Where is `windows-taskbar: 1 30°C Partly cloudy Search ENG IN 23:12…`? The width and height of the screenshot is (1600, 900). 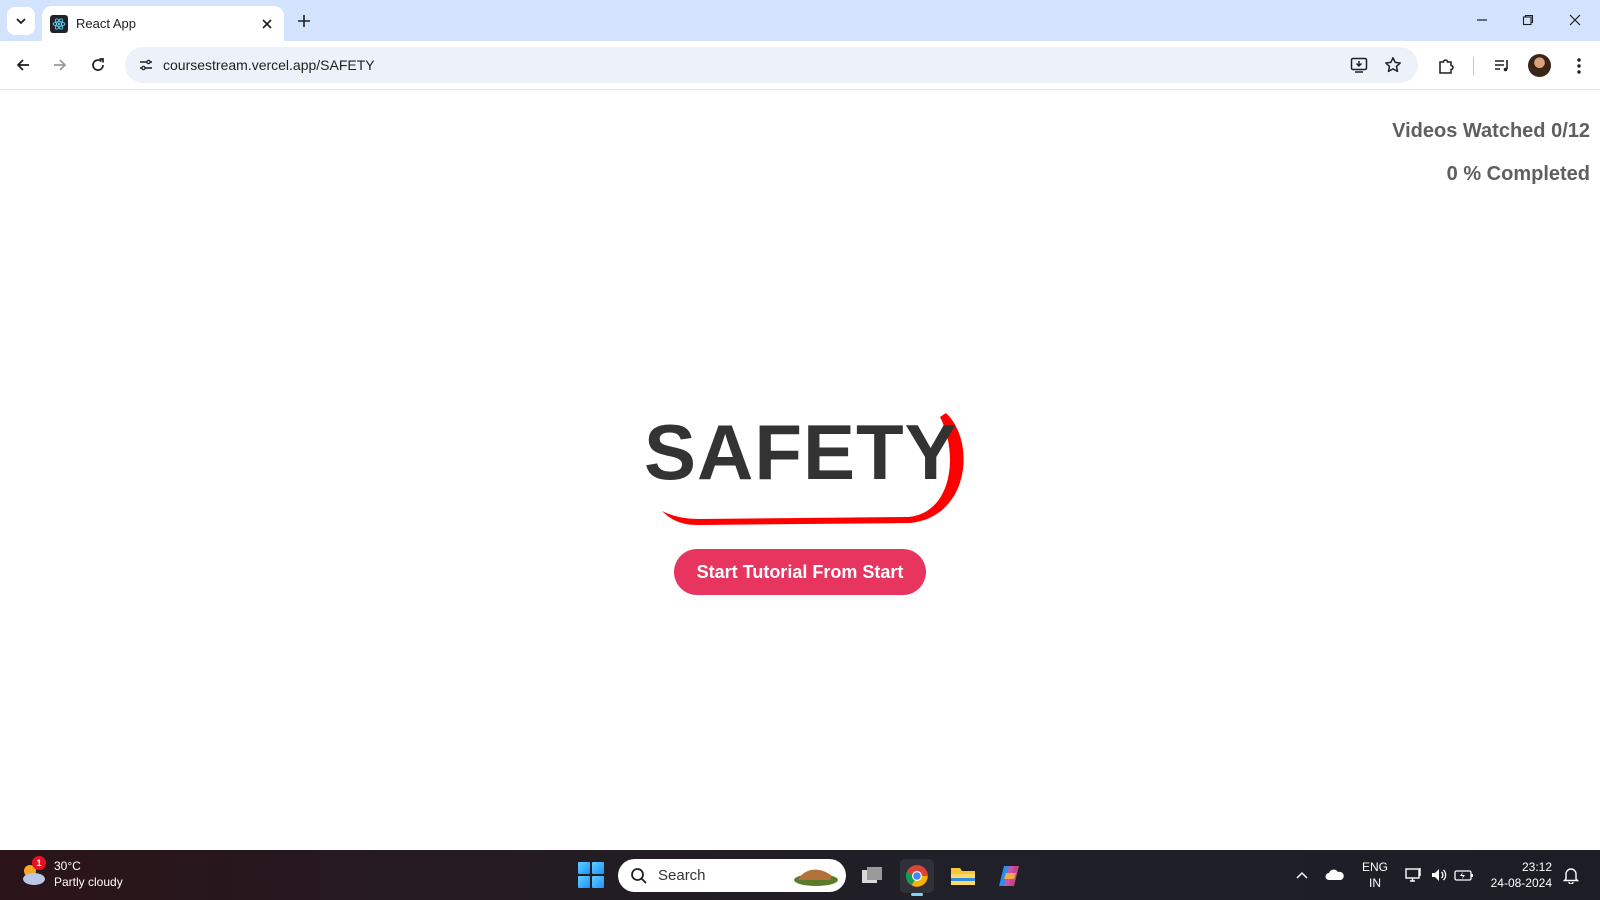
windows-taskbar: 1 30°C Partly cloudy Search ENG IN 23:12… is located at coordinates (800, 875).